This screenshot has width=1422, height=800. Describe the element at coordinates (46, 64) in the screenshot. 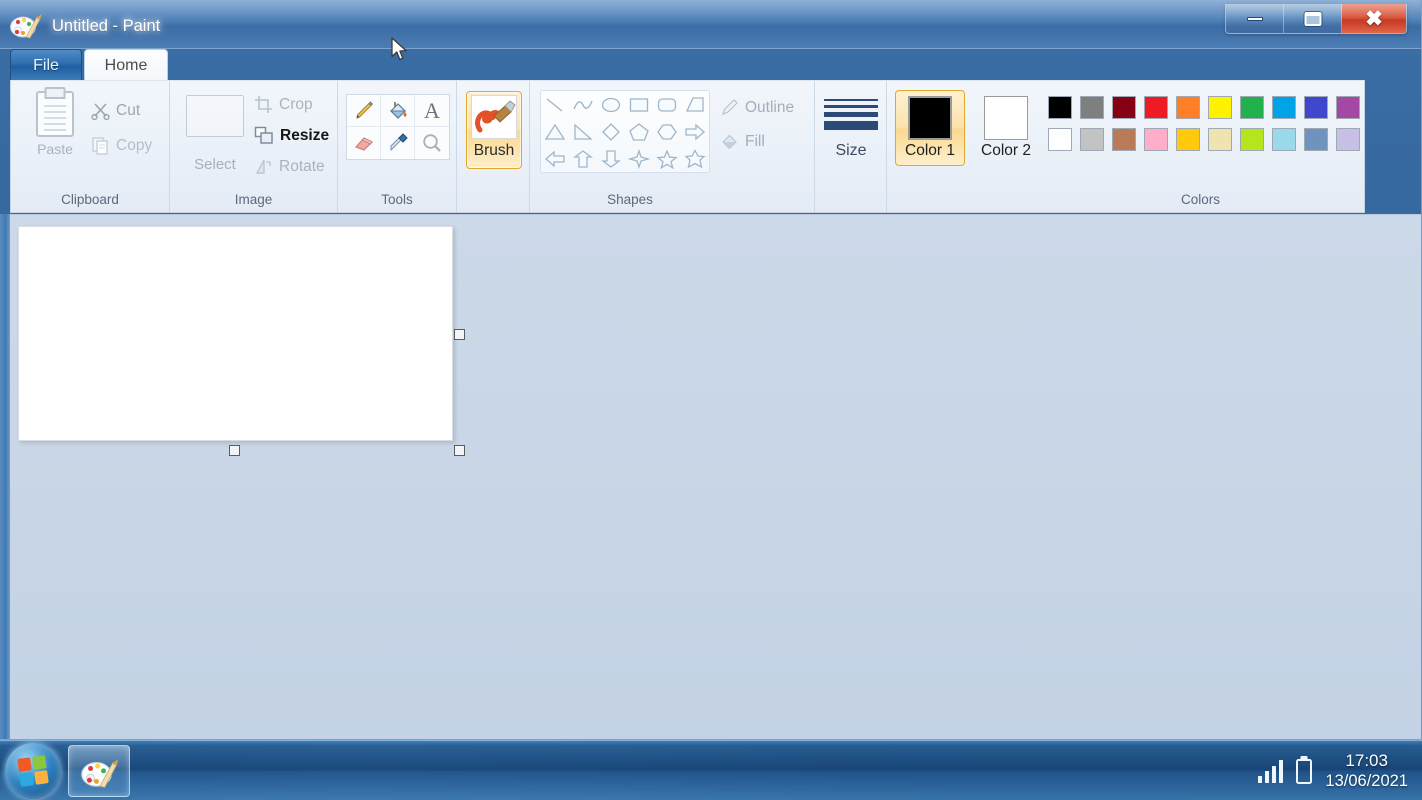

I see `tab-file: File` at that location.